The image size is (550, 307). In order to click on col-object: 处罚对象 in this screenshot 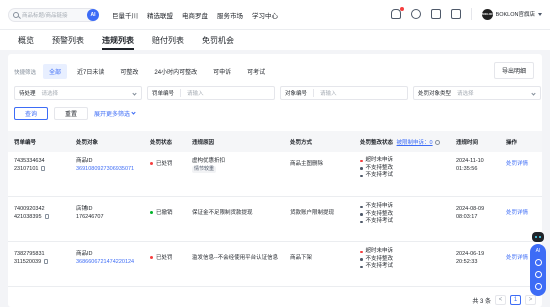, I will do `click(87, 143)`.